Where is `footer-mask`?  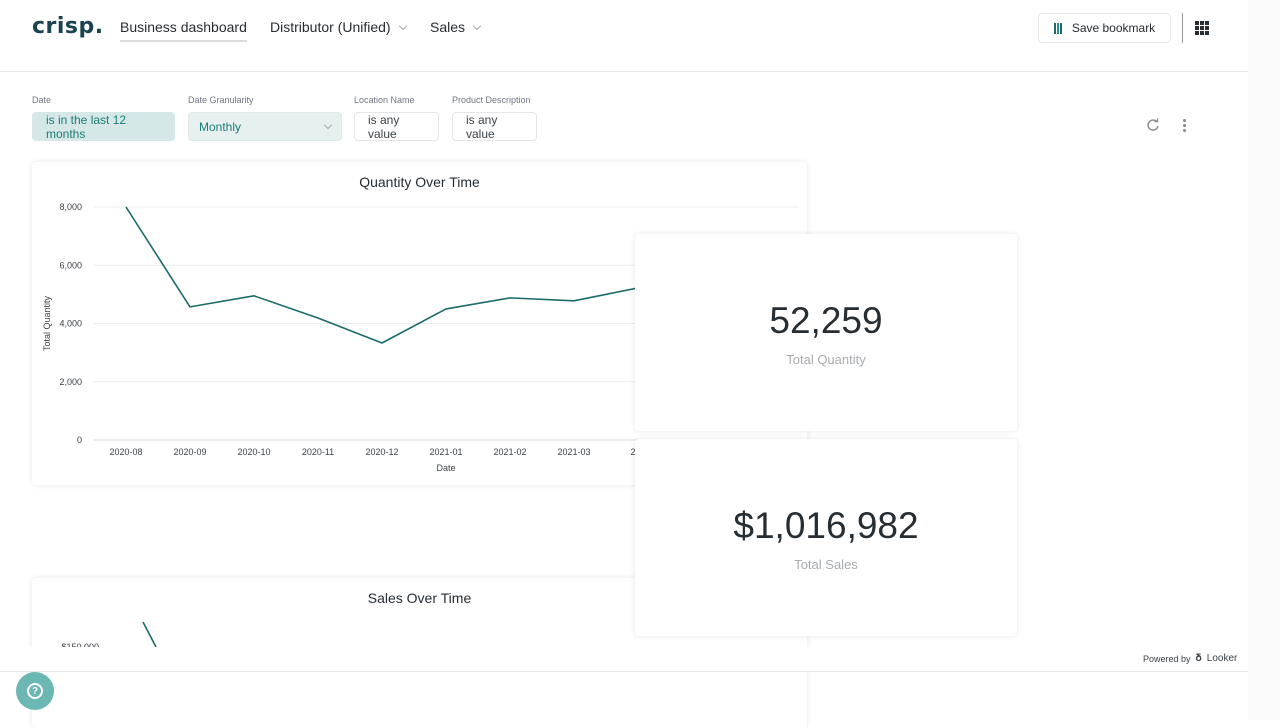
footer-mask is located at coordinates (624, 659).